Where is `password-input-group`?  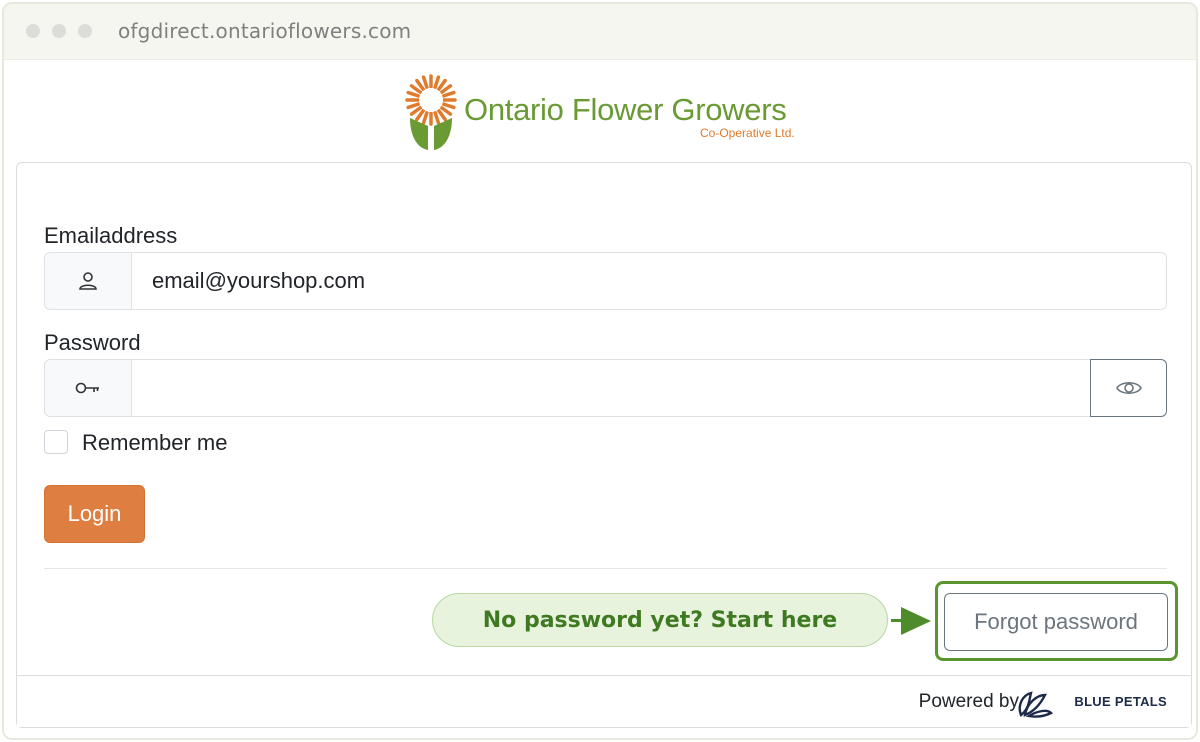 password-input-group is located at coordinates (605, 388).